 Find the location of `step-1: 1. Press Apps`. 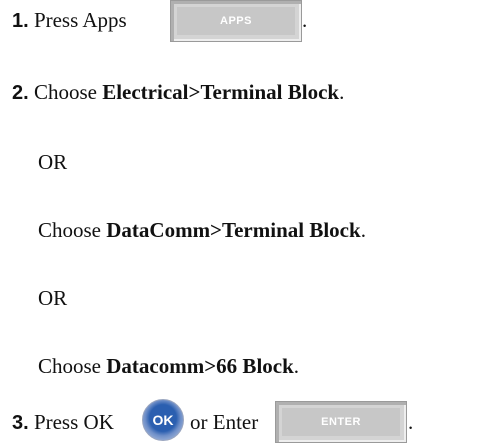

step-1: 1. Press Apps is located at coordinates (69, 20).